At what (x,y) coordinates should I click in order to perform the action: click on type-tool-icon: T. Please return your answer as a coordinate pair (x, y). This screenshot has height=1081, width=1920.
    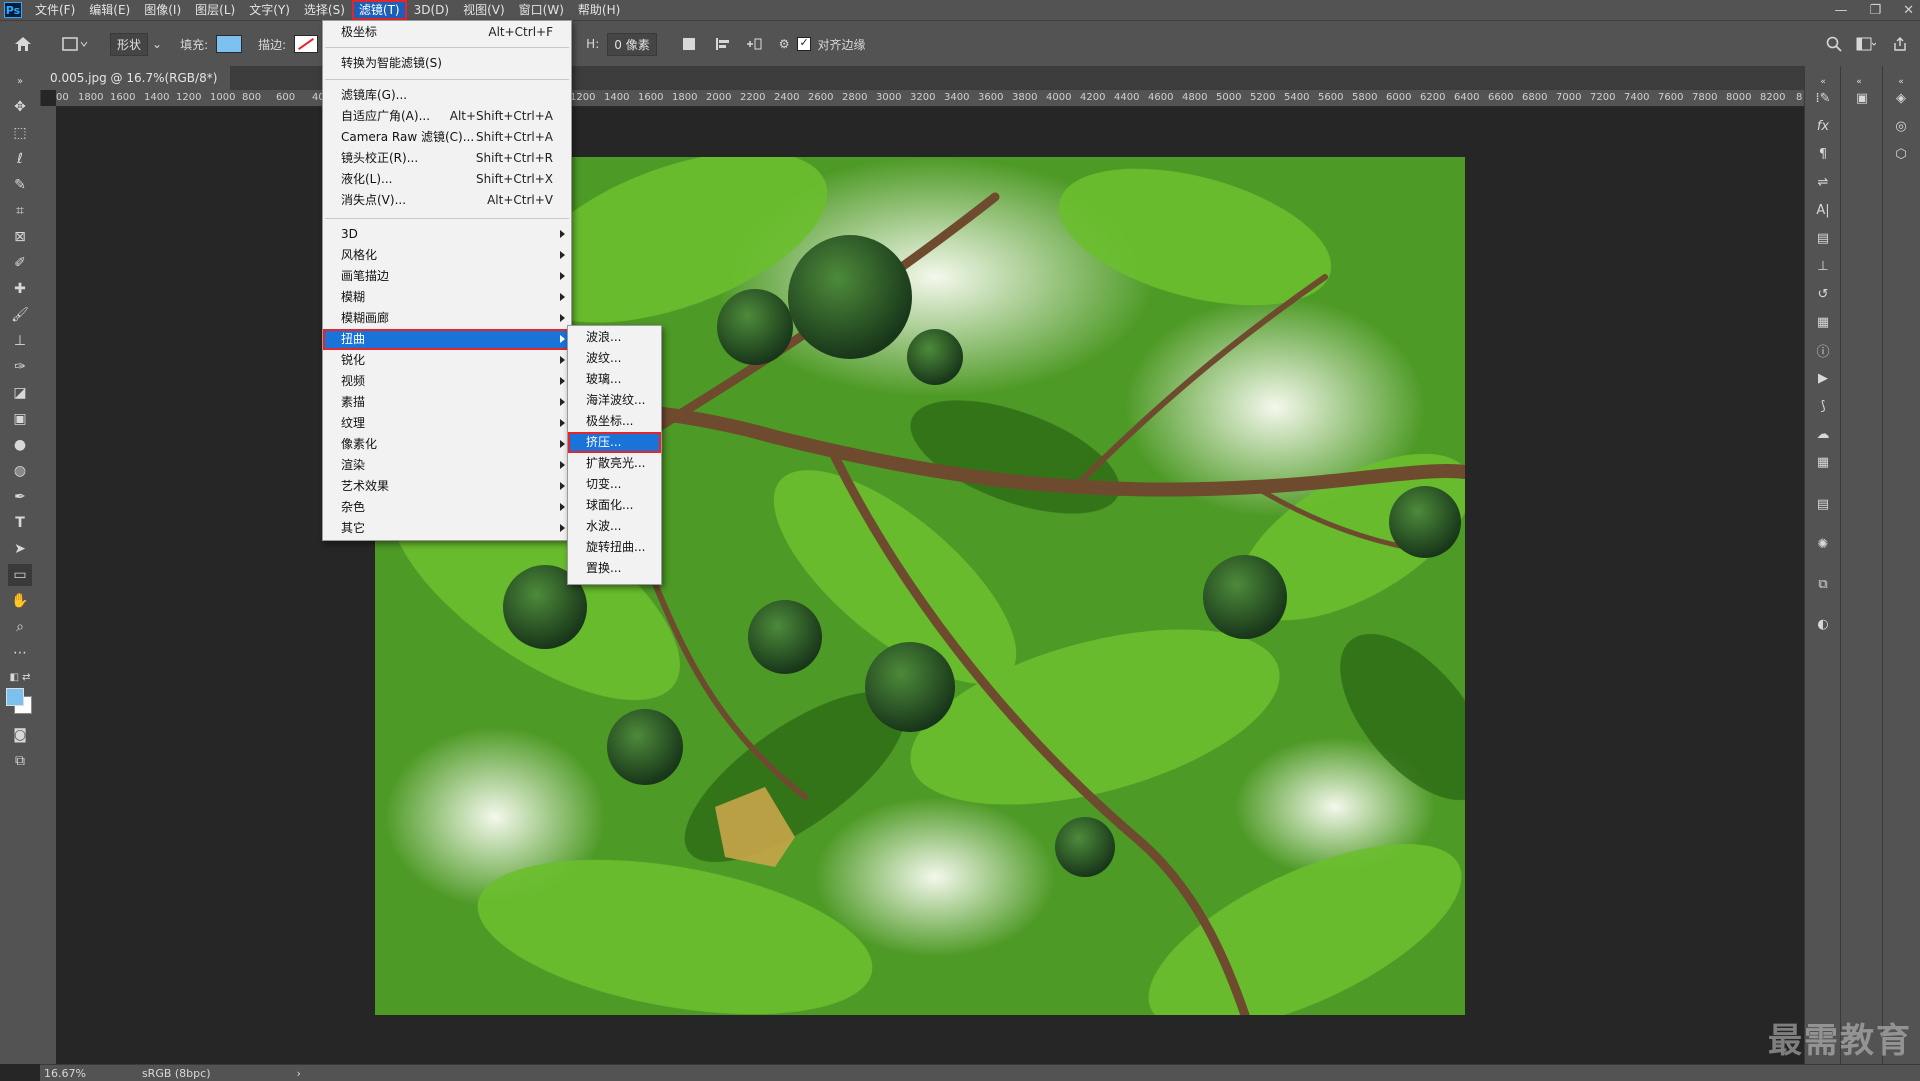
    Looking at the image, I should click on (20, 523).